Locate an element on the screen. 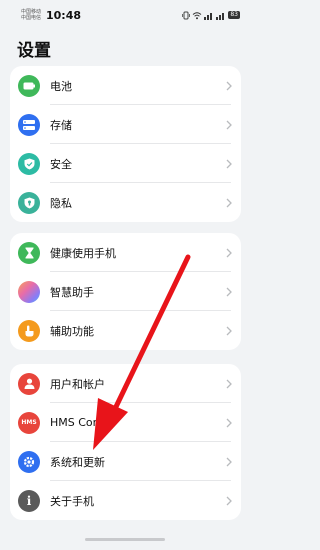 The image size is (320, 550). settings-item-hms-core: HMS HMS Core is located at coordinates (125, 422).